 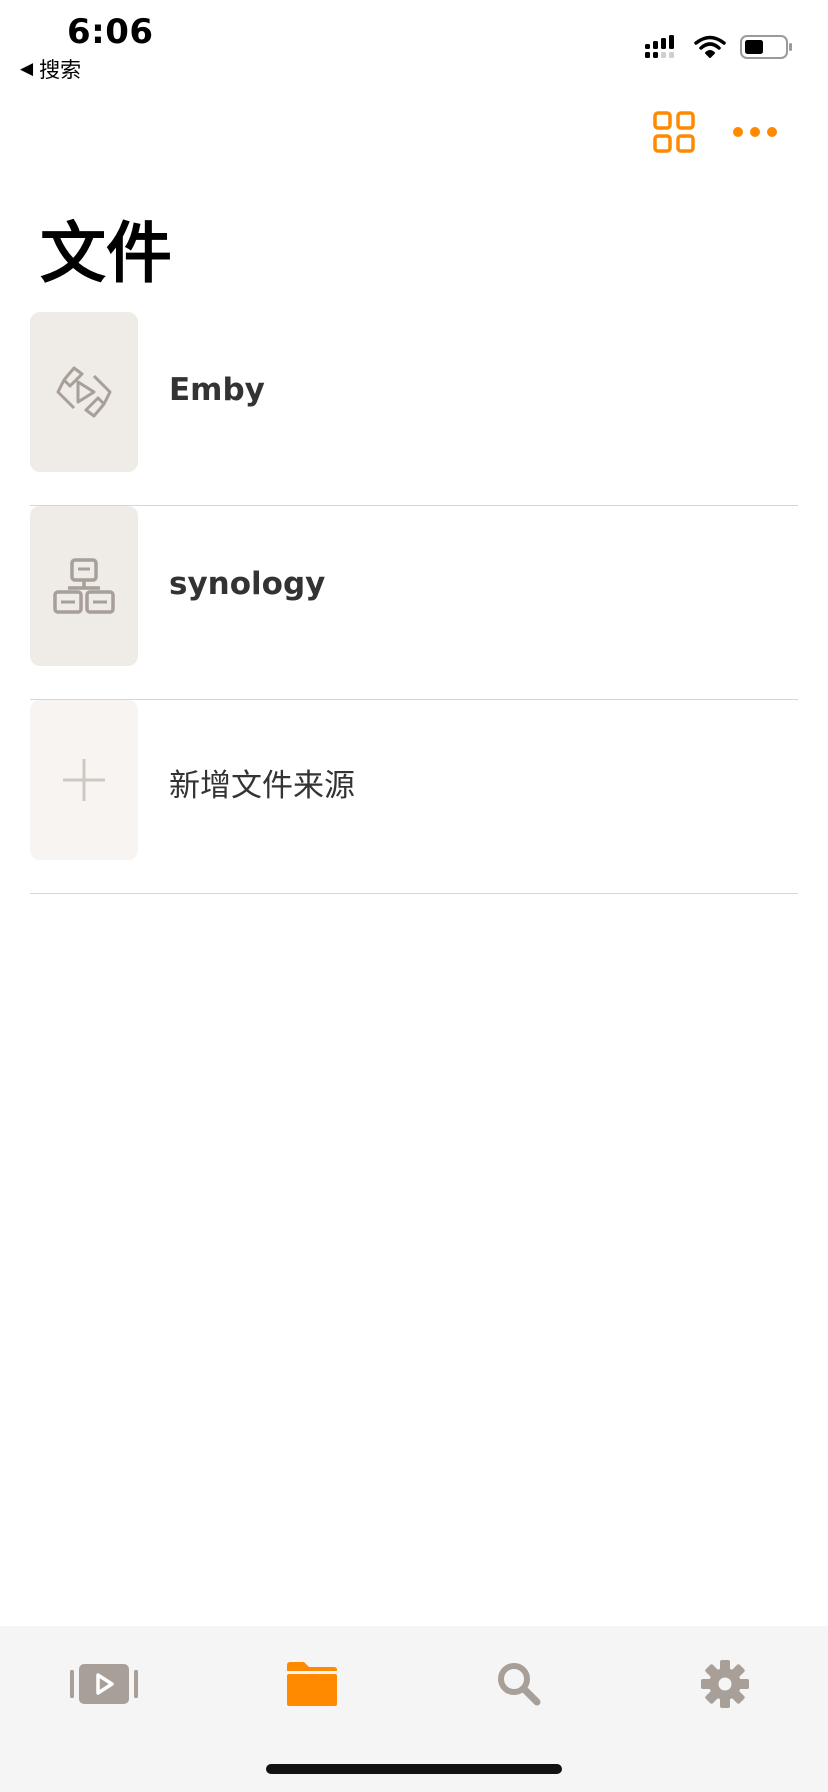 I want to click on back-arrow-icon: ◀, so click(x=27, y=69).